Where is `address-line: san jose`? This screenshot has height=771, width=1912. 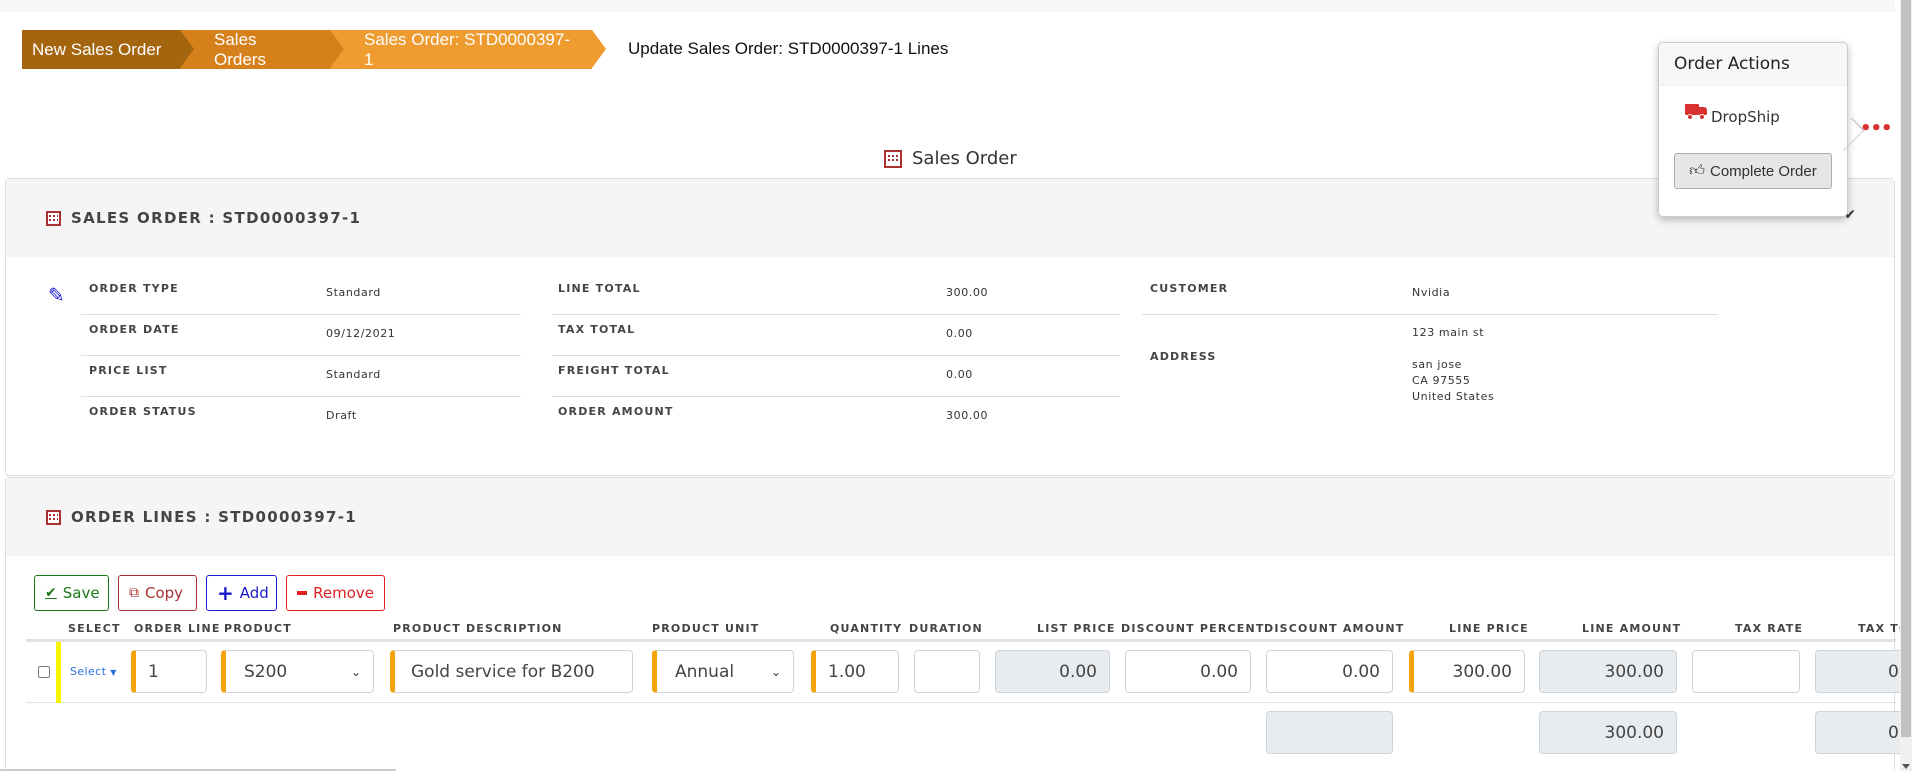
address-line: san jose is located at coordinates (1437, 364).